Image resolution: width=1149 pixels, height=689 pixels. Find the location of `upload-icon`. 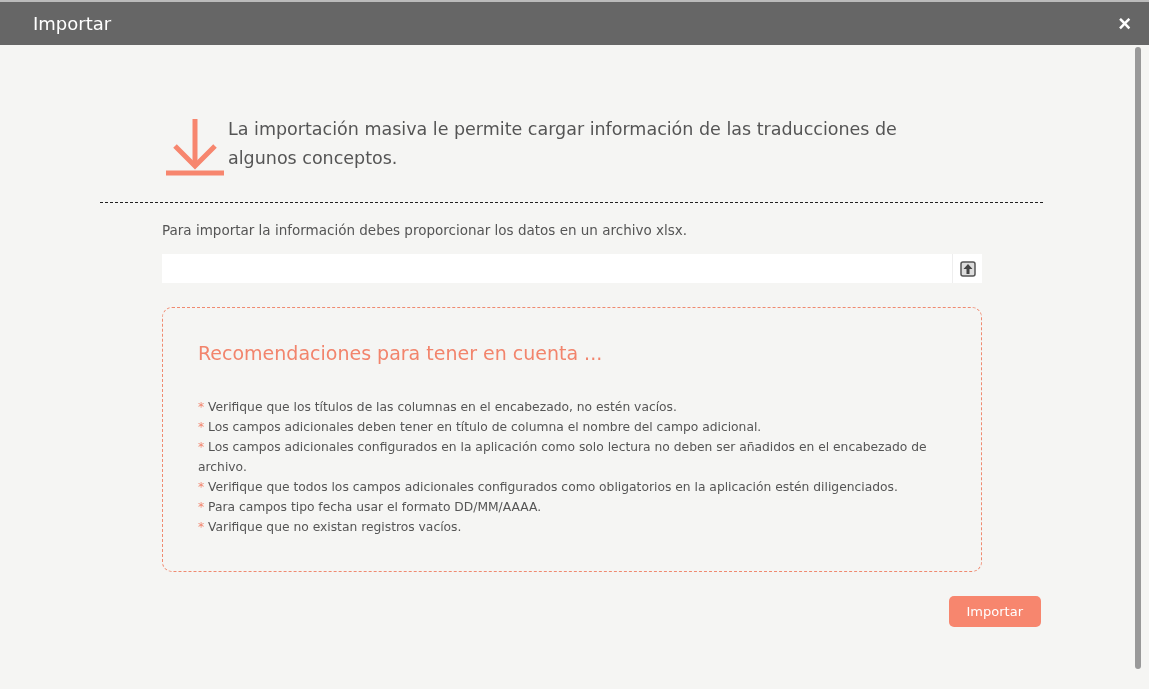

upload-icon is located at coordinates (967, 268).